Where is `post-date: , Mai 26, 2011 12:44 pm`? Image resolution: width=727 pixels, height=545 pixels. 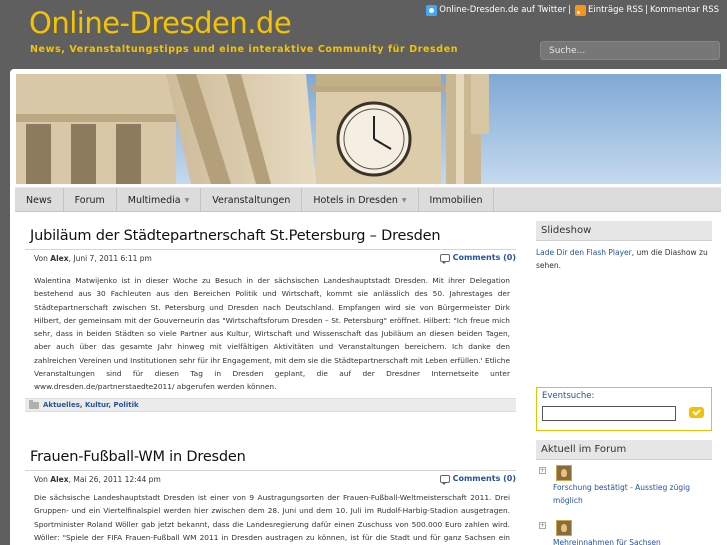
post-date: , Mai 26, 2011 12:44 pm is located at coordinates (114, 479).